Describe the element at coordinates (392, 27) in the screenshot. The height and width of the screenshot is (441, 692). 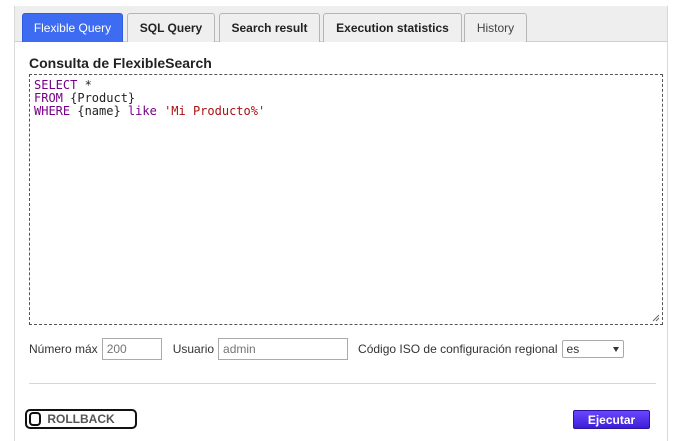
I see `tab-execution-statistics: Execution statistics` at that location.